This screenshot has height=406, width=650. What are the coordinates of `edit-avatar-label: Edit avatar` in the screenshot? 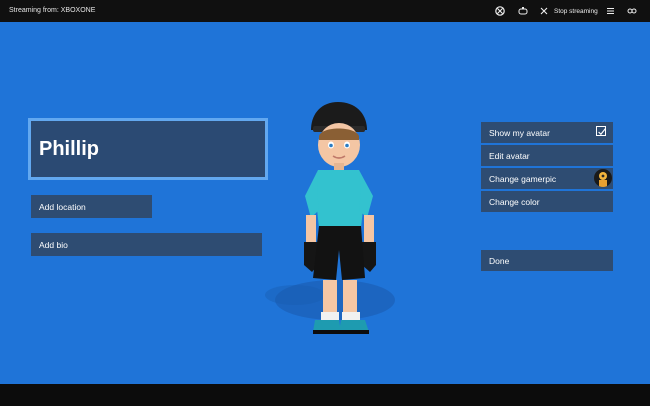 It's located at (509, 155).